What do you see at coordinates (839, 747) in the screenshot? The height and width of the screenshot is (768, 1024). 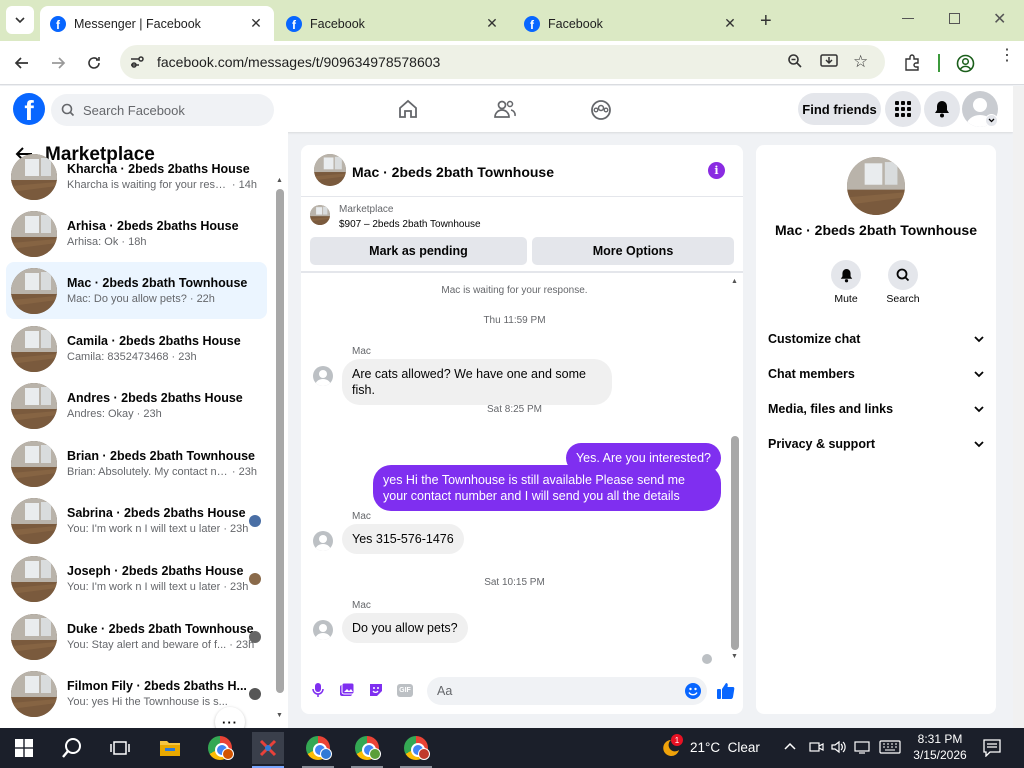 I see `volume-icon` at bounding box center [839, 747].